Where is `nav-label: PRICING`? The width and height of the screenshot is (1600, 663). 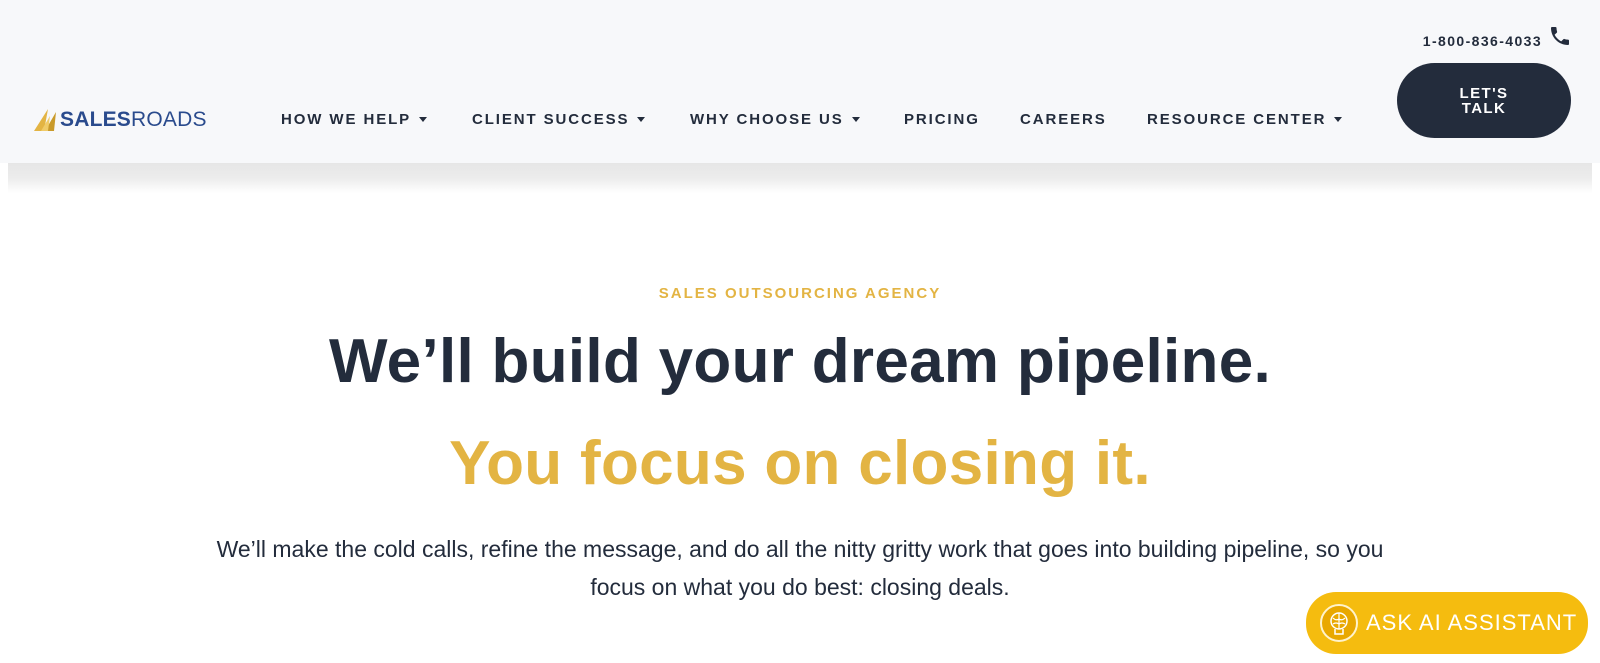 nav-label: PRICING is located at coordinates (942, 119).